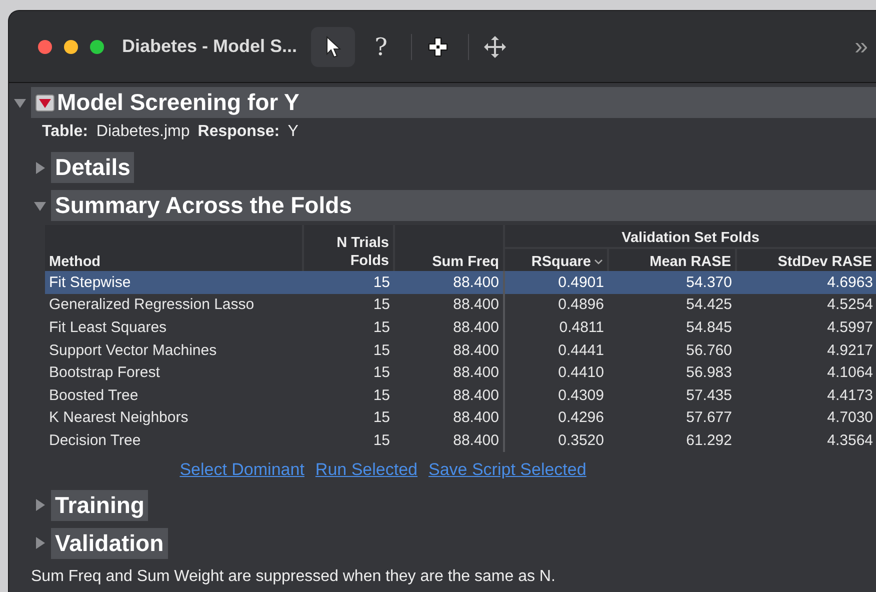 The height and width of the screenshot is (592, 876). What do you see at coordinates (93, 395) in the screenshot?
I see `table-cell: Boosted Tree` at bounding box center [93, 395].